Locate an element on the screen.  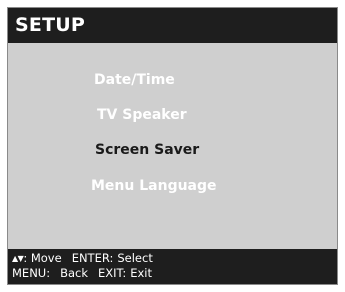
header-bar: SETUP is located at coordinates (172, 25).